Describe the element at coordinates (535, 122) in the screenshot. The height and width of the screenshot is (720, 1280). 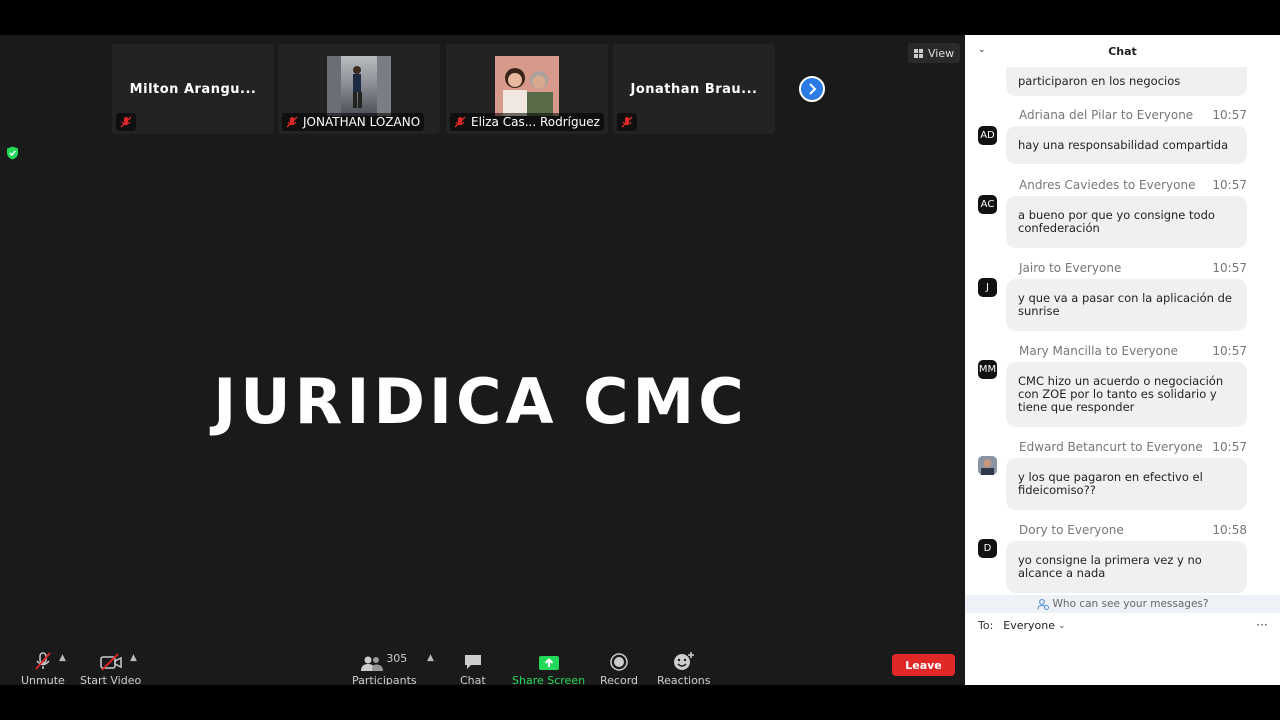
I see `participant-name: Eliza Cas... Rodríguez` at that location.